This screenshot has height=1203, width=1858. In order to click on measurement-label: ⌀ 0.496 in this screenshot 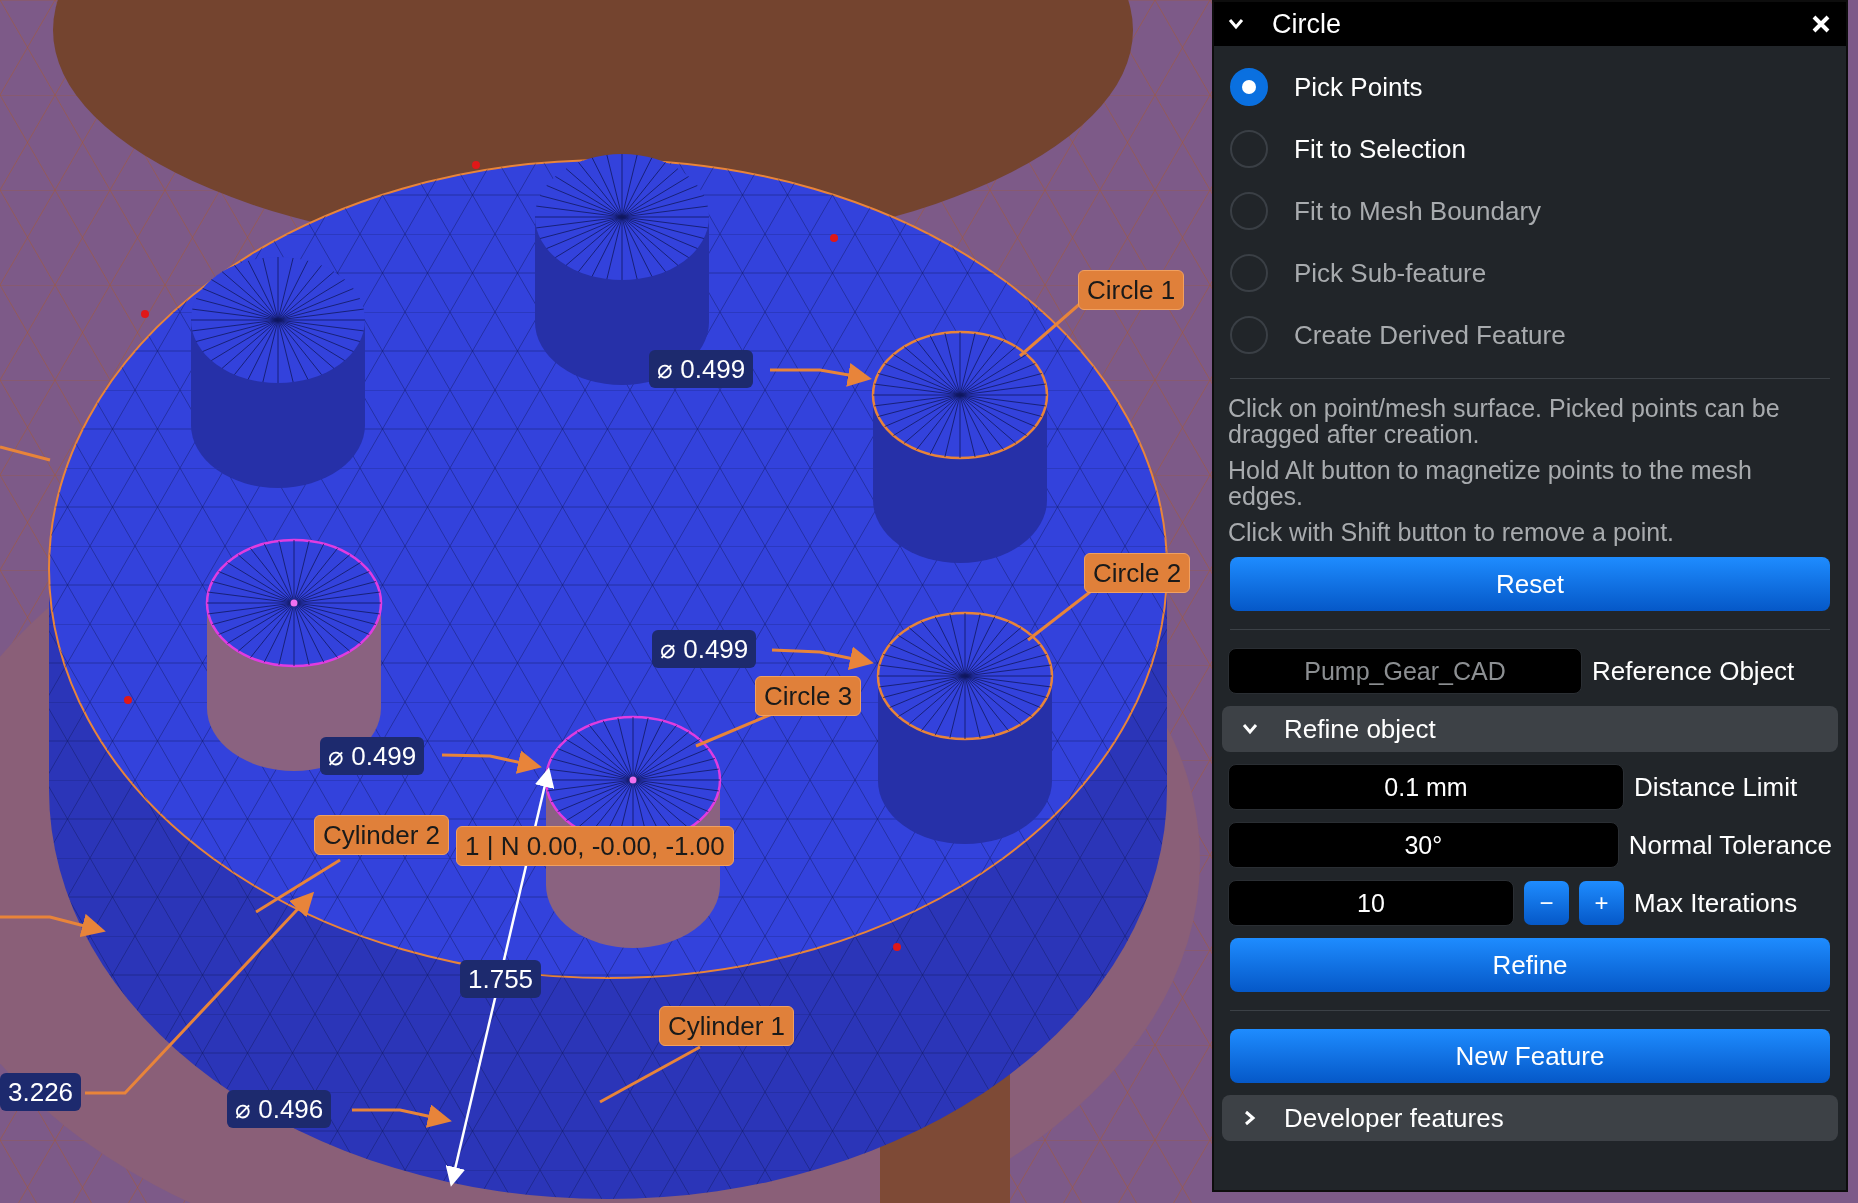, I will do `click(279, 1109)`.